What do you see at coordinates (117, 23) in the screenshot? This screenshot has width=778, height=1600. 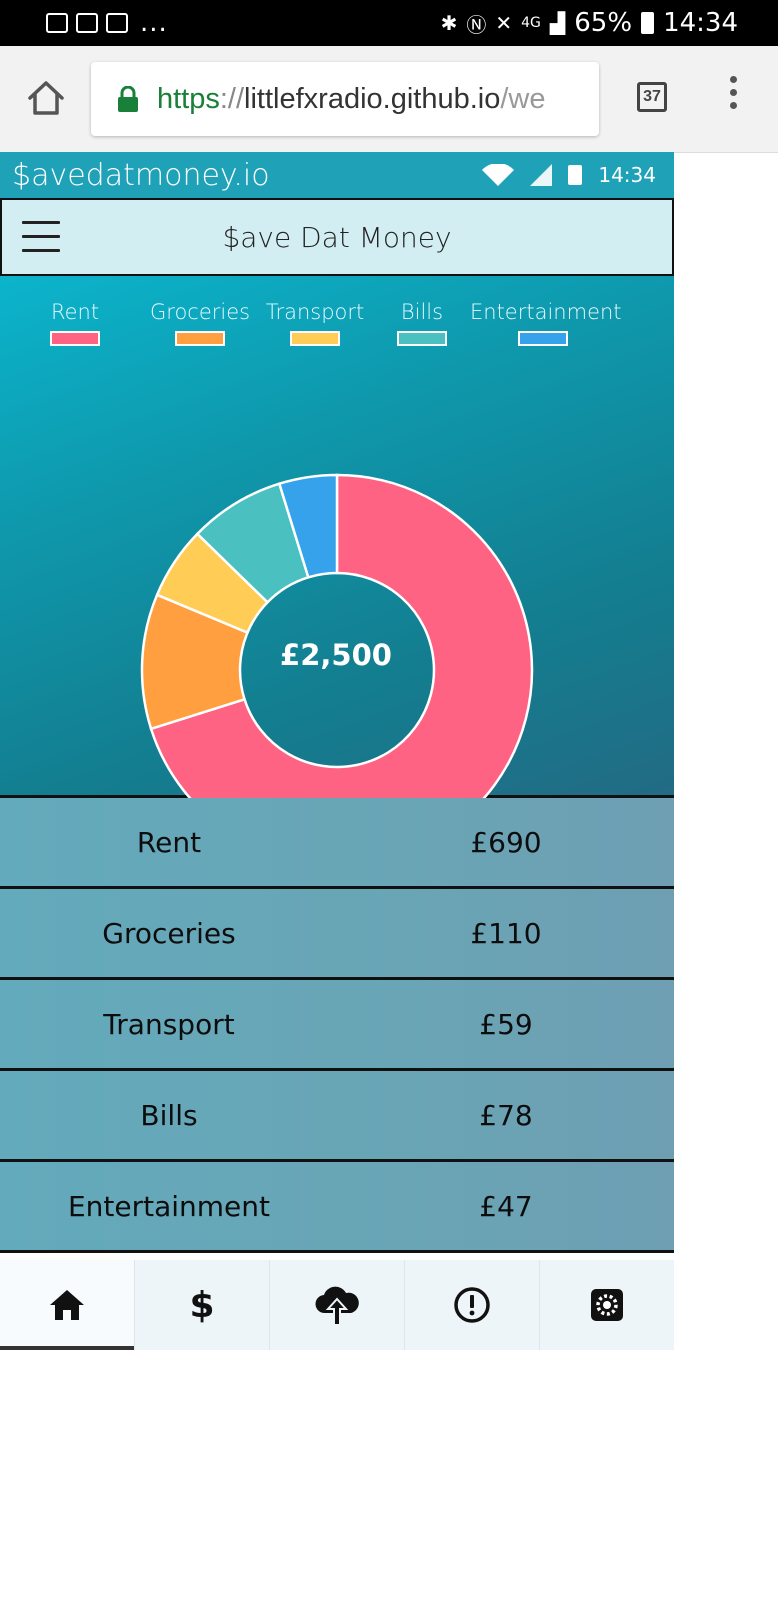 I see `gmail-notification-icon` at bounding box center [117, 23].